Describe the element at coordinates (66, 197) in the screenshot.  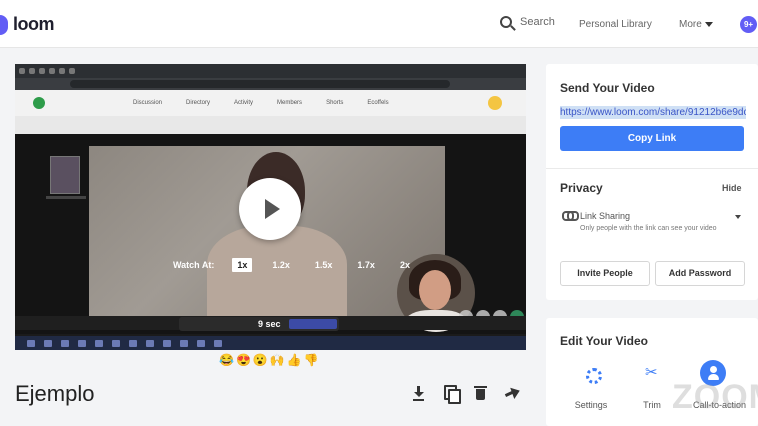
I see `participant-label` at that location.